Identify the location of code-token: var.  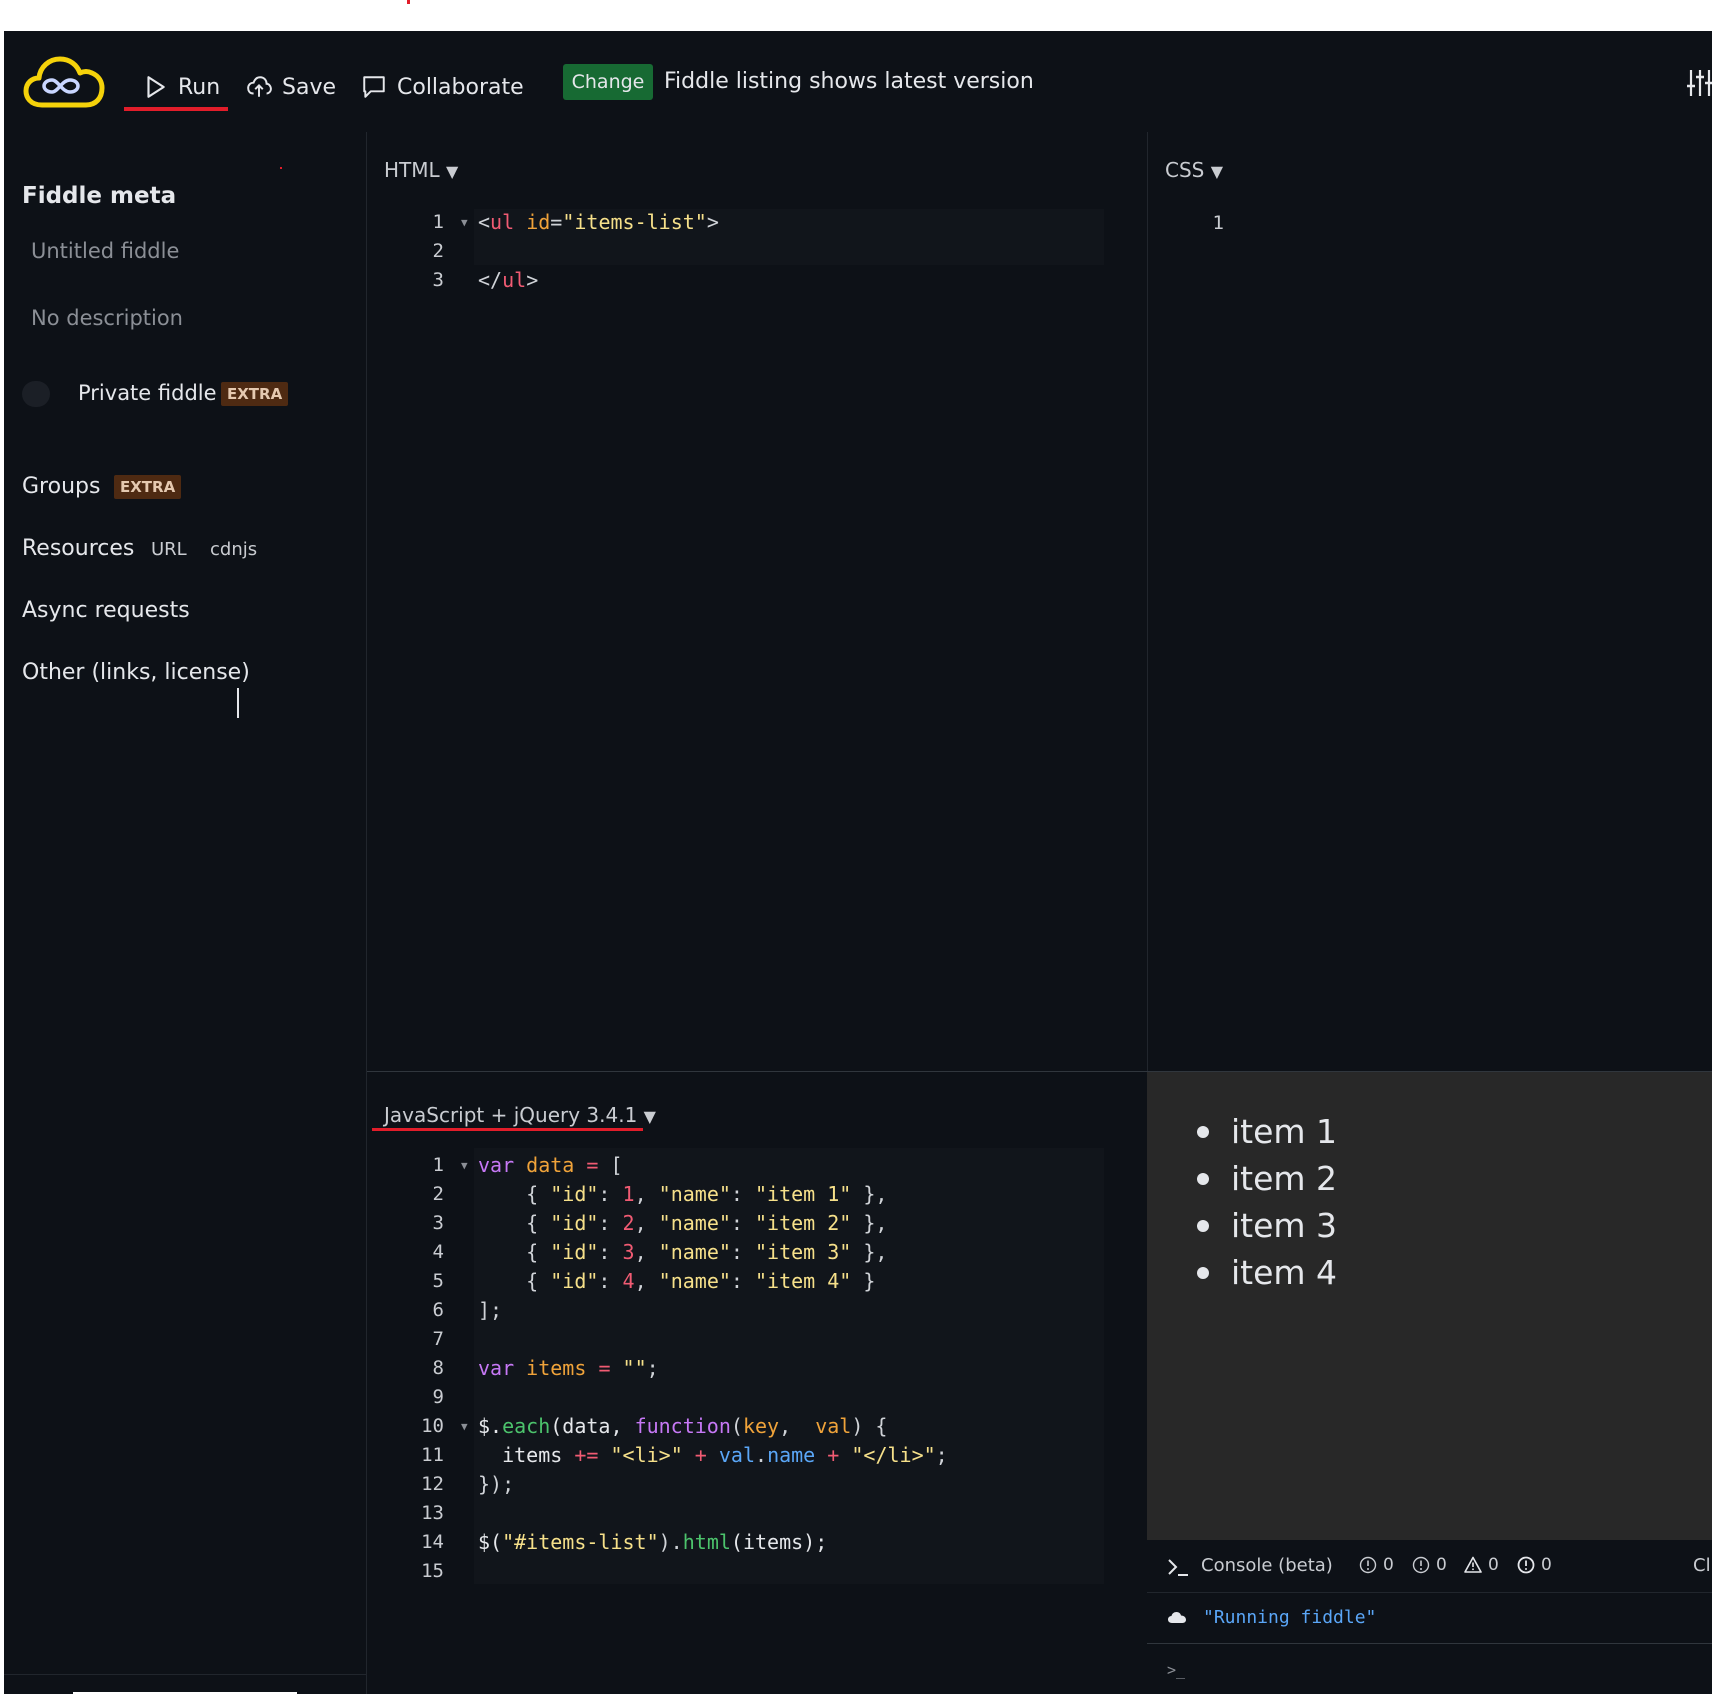
(496, 1368).